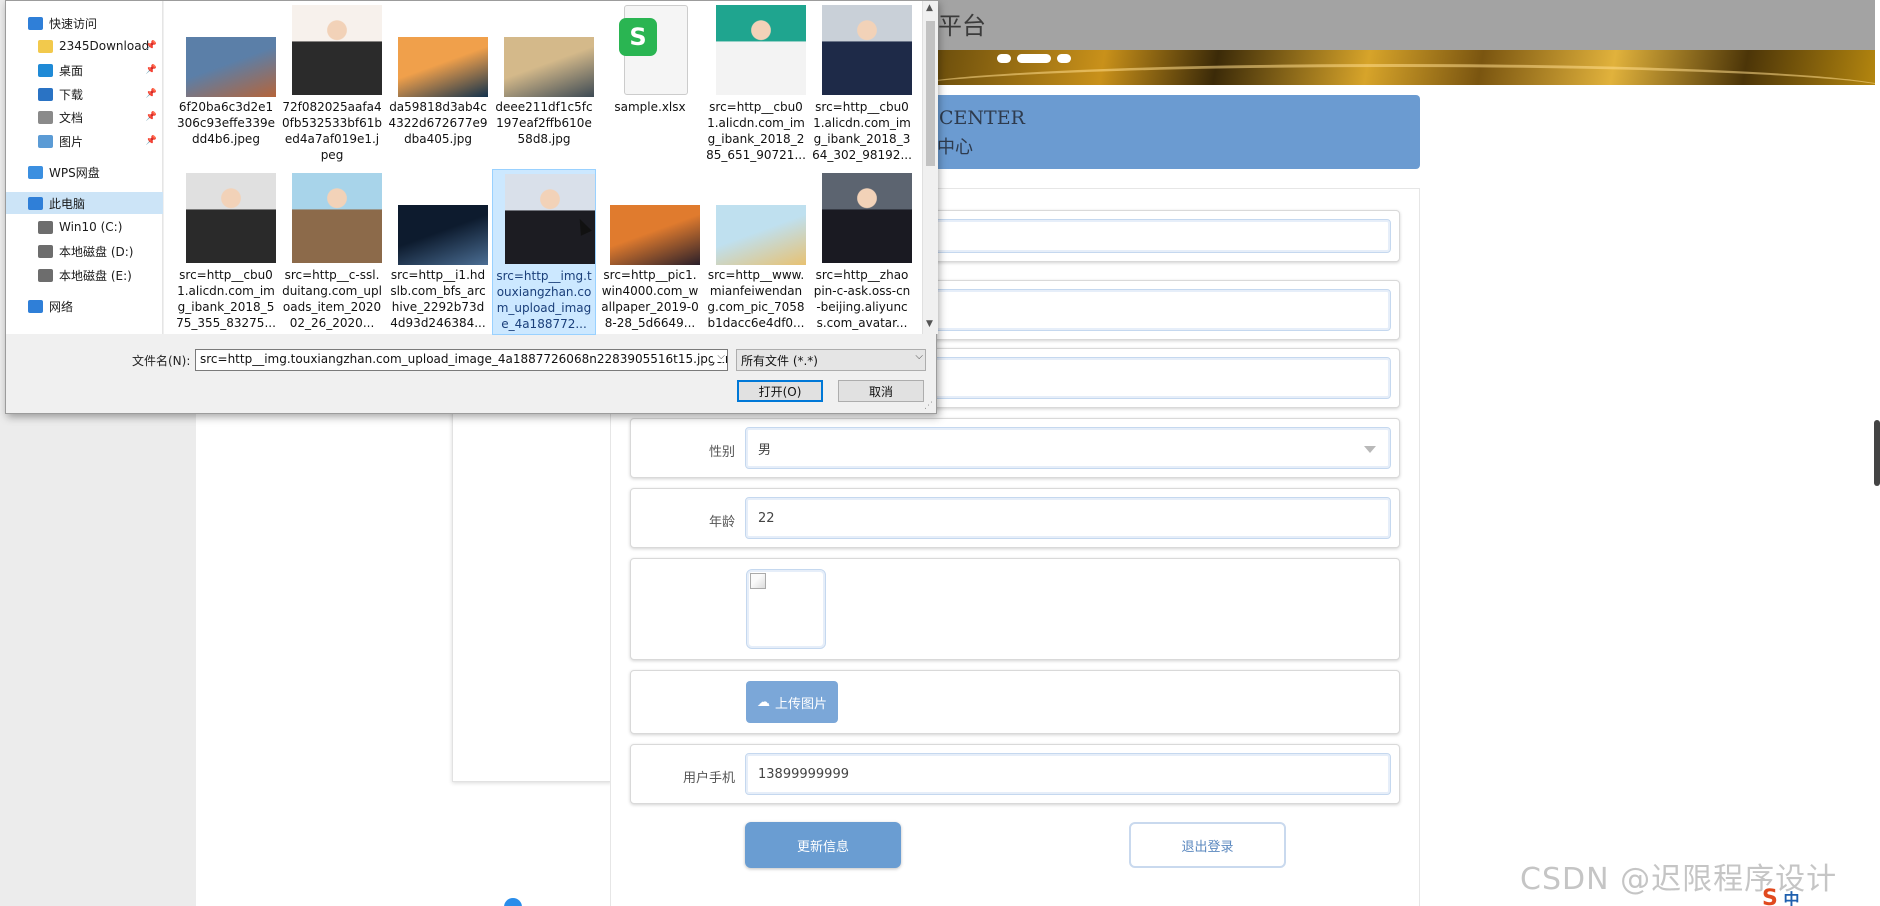 This screenshot has width=1880, height=906. What do you see at coordinates (881, 391) in the screenshot?
I see `cancel-button: 取消` at bounding box center [881, 391].